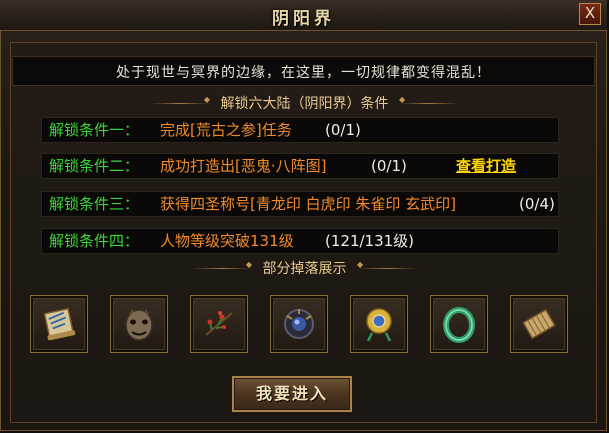 The height and width of the screenshot is (433, 609). What do you see at coordinates (300, 130) in the screenshot?
I see `unlock-condition-row: 解锁条件一： 完成[荒古之参]任务 (0/1)` at bounding box center [300, 130].